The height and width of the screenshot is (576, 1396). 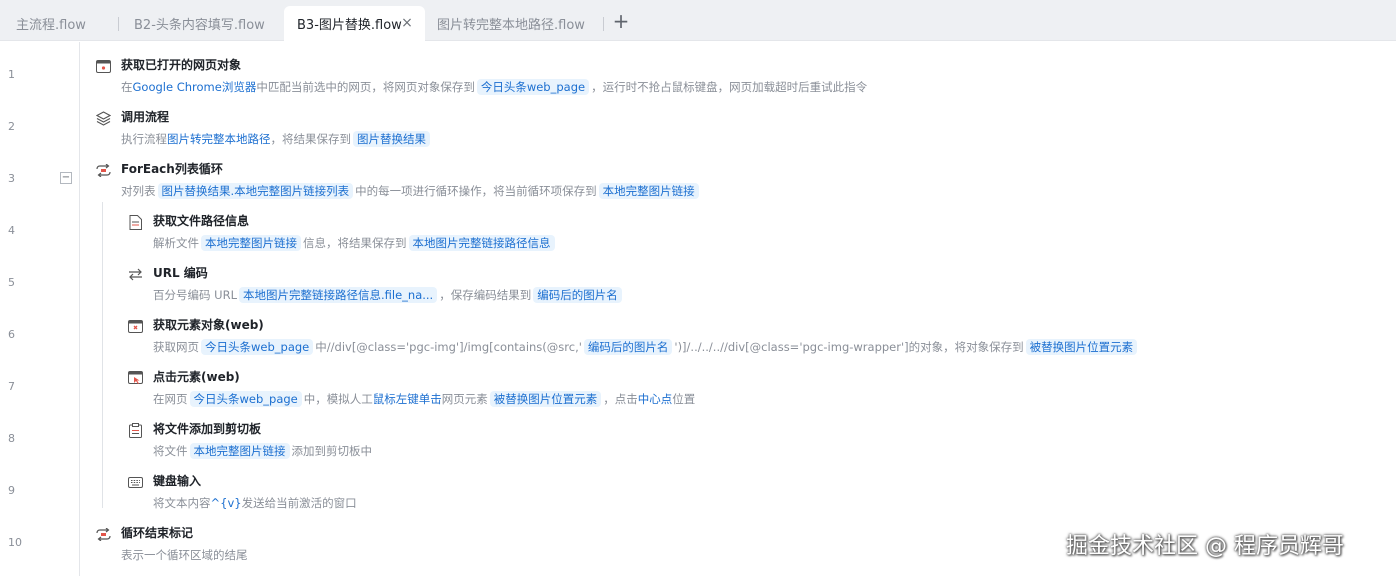 I want to click on line-number: 5, so click(x=11, y=282).